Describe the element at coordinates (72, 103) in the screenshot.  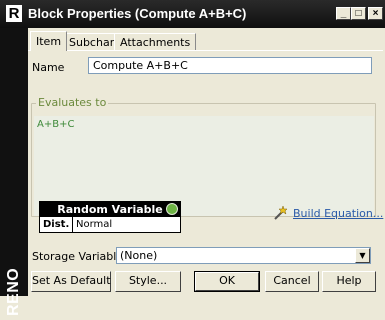
I see `evaluates-legend: Evaluates to` at that location.